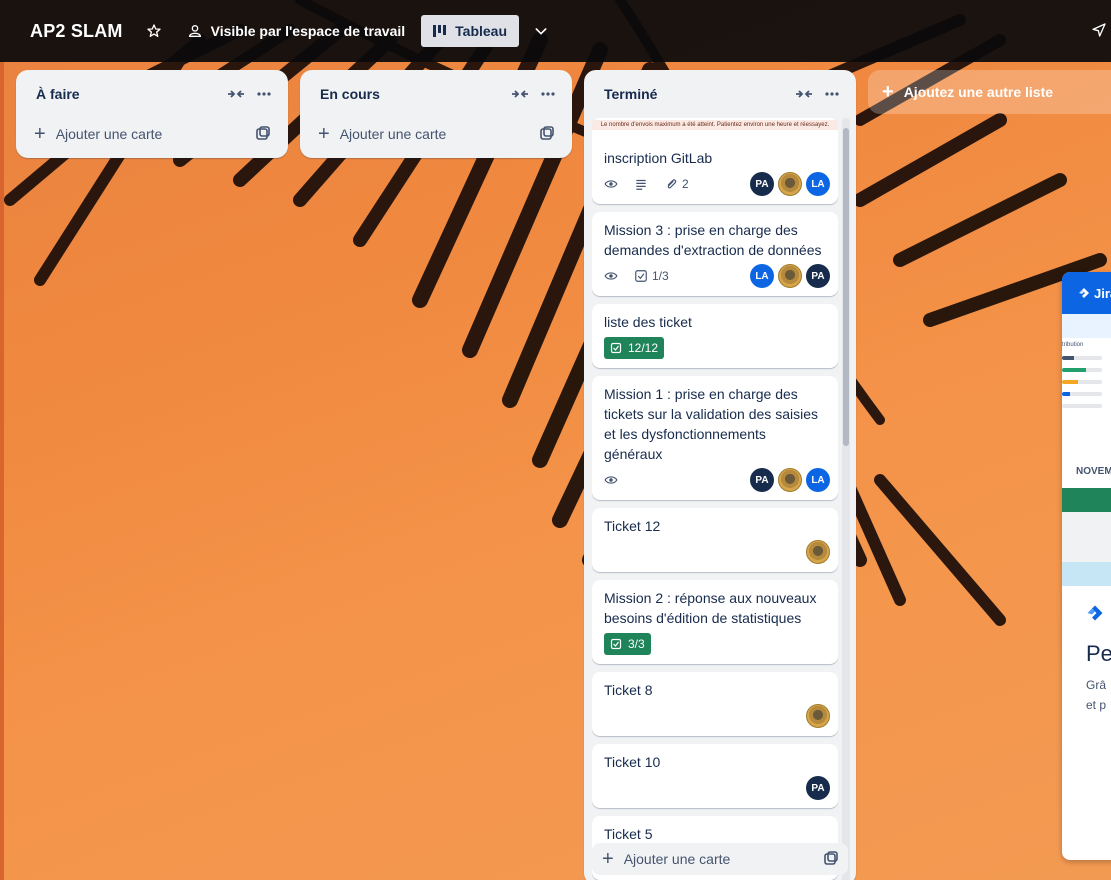 The width and height of the screenshot is (1111, 880). Describe the element at coordinates (1099, 32) in the screenshot. I see `send-icon` at that location.